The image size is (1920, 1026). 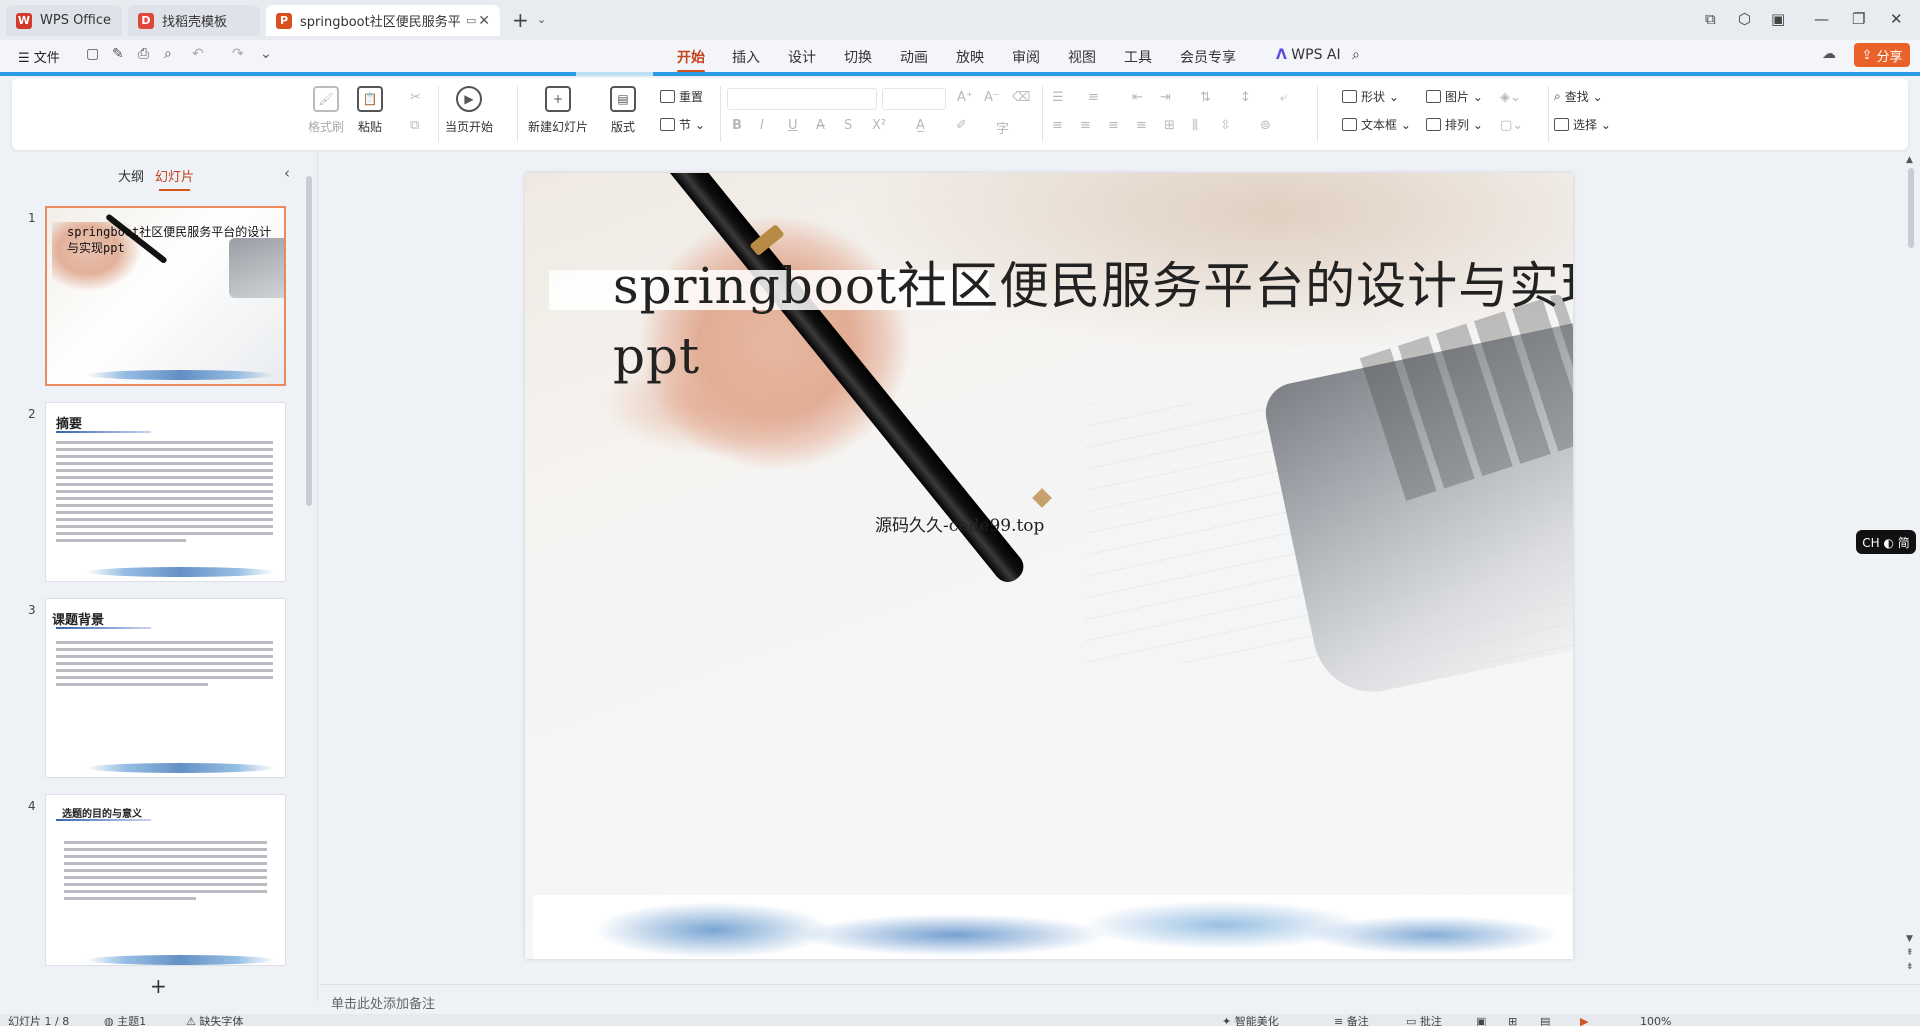 What do you see at coordinates (558, 110) in the screenshot?
I see `new-slide-button: + 新建幻灯片` at bounding box center [558, 110].